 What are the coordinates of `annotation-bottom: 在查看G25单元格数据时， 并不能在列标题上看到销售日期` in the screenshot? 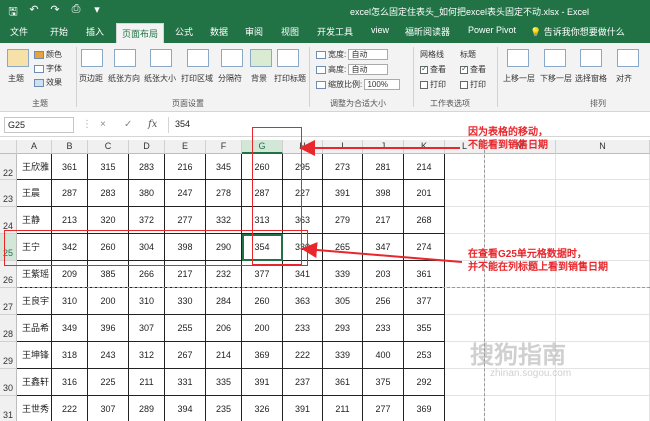 It's located at (538, 261).